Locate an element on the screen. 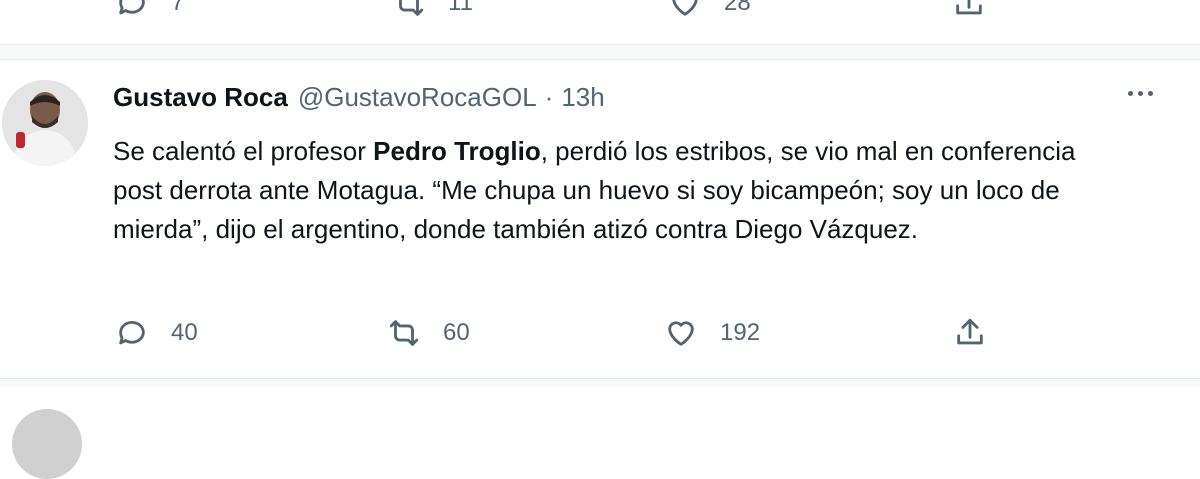 The height and width of the screenshot is (479, 1200). more-options-icon is located at coordinates (1140, 93).